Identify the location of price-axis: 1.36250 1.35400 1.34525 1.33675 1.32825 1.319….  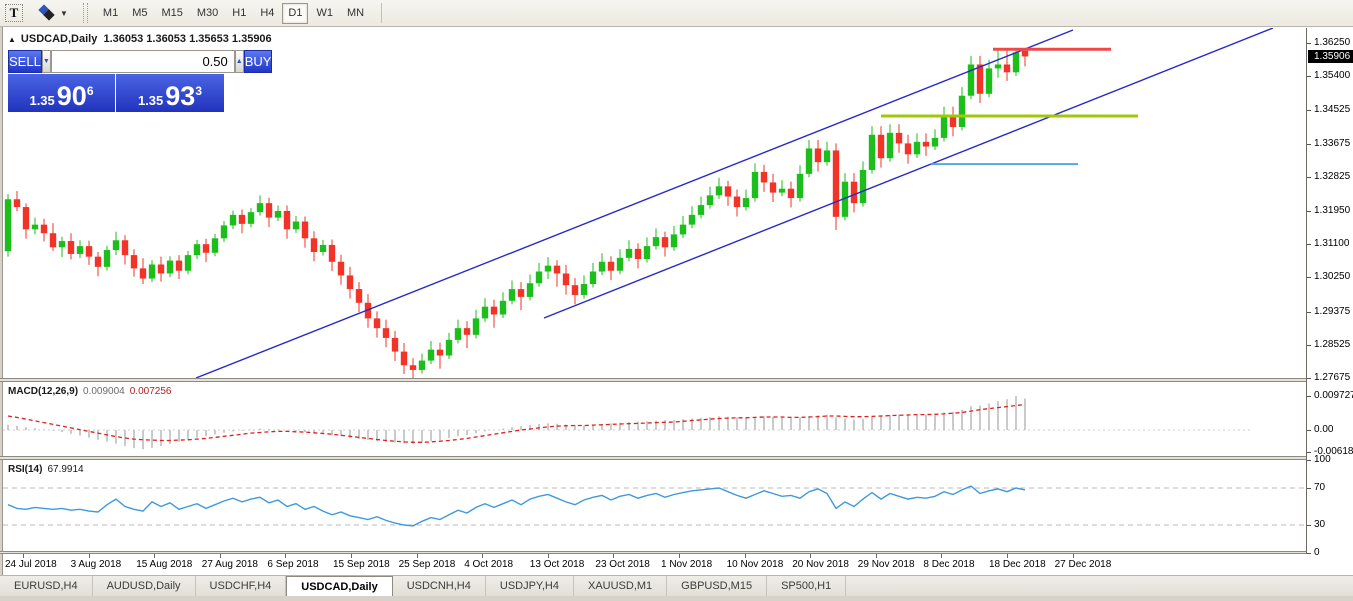
(1329, 293).